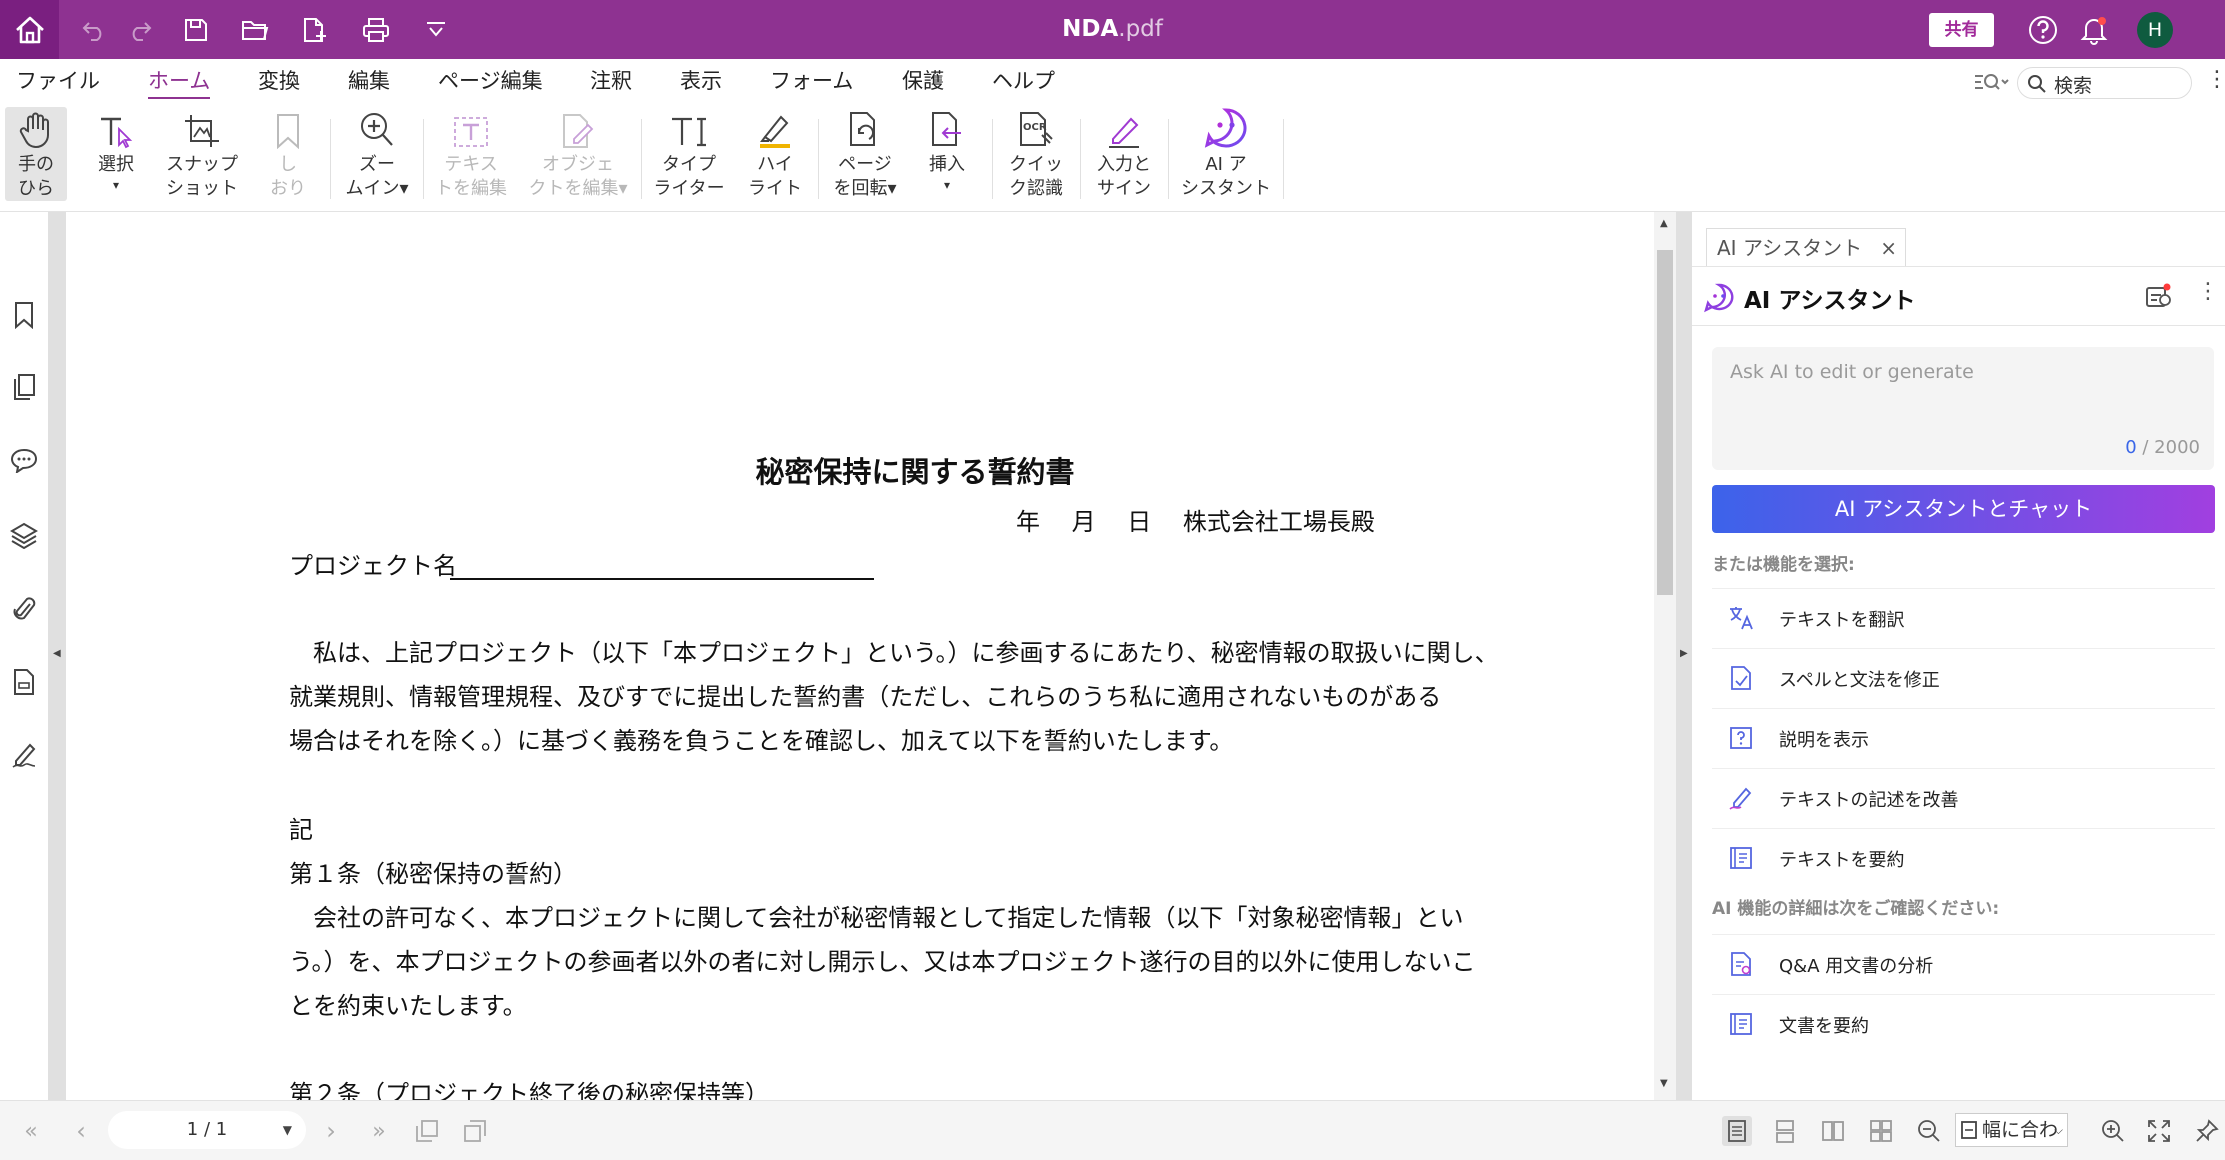  What do you see at coordinates (701, 80) in the screenshot?
I see `menu-view: 表示` at bounding box center [701, 80].